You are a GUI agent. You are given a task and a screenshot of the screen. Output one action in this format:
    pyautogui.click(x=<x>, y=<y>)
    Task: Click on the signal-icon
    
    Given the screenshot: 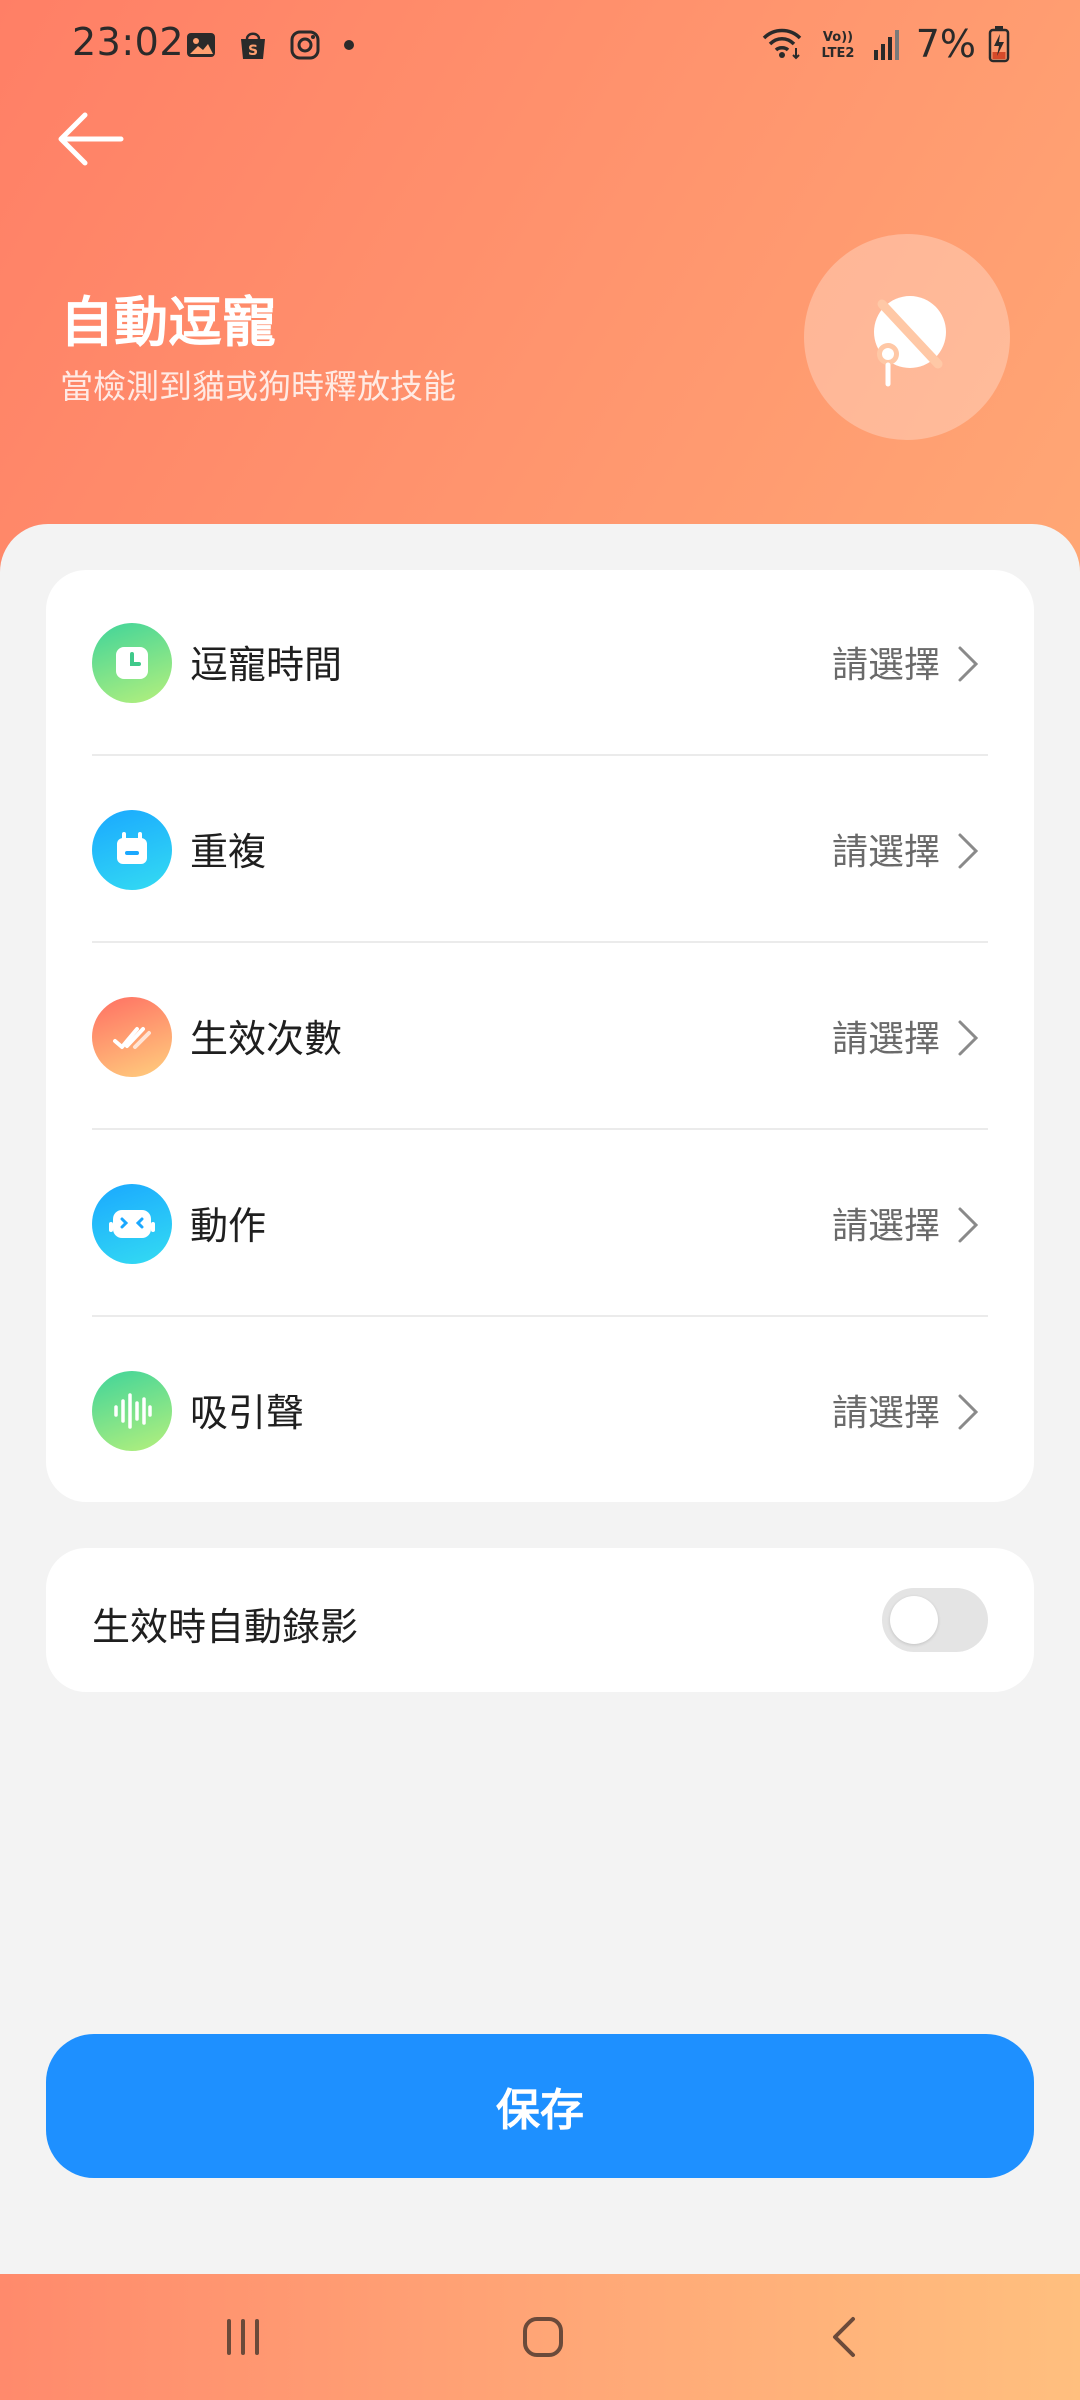 What is the action you would take?
    pyautogui.click(x=886, y=45)
    